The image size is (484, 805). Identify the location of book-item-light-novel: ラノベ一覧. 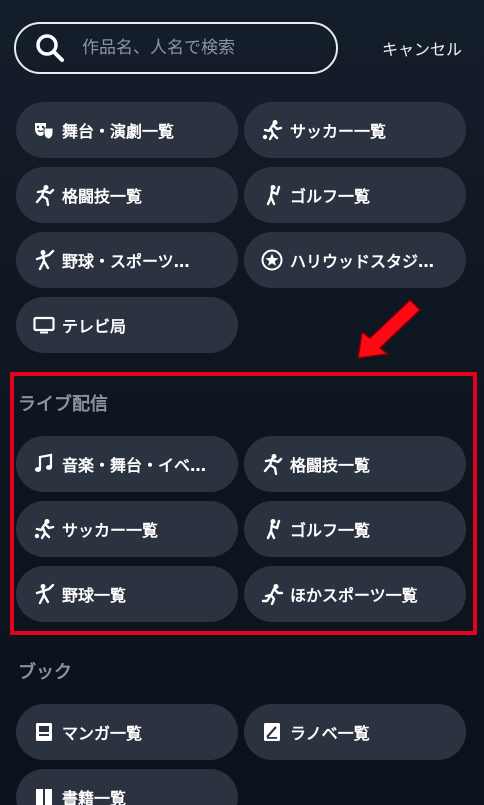
(355, 732).